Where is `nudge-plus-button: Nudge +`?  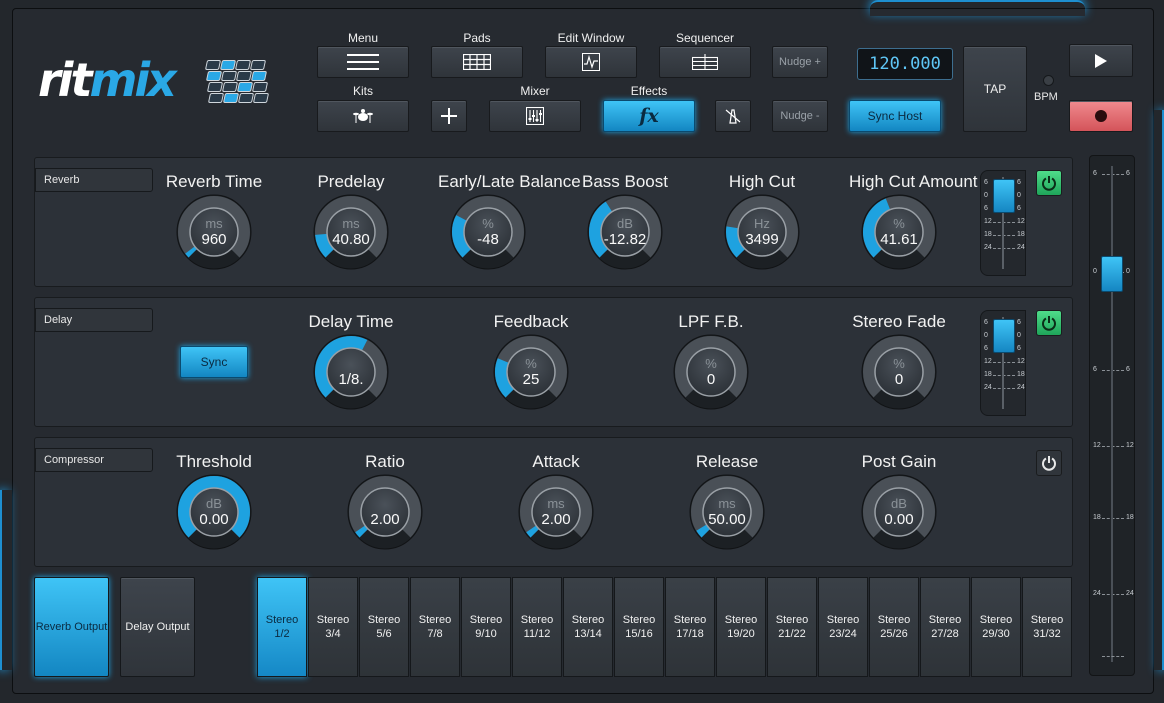 nudge-plus-button: Nudge + is located at coordinates (800, 62).